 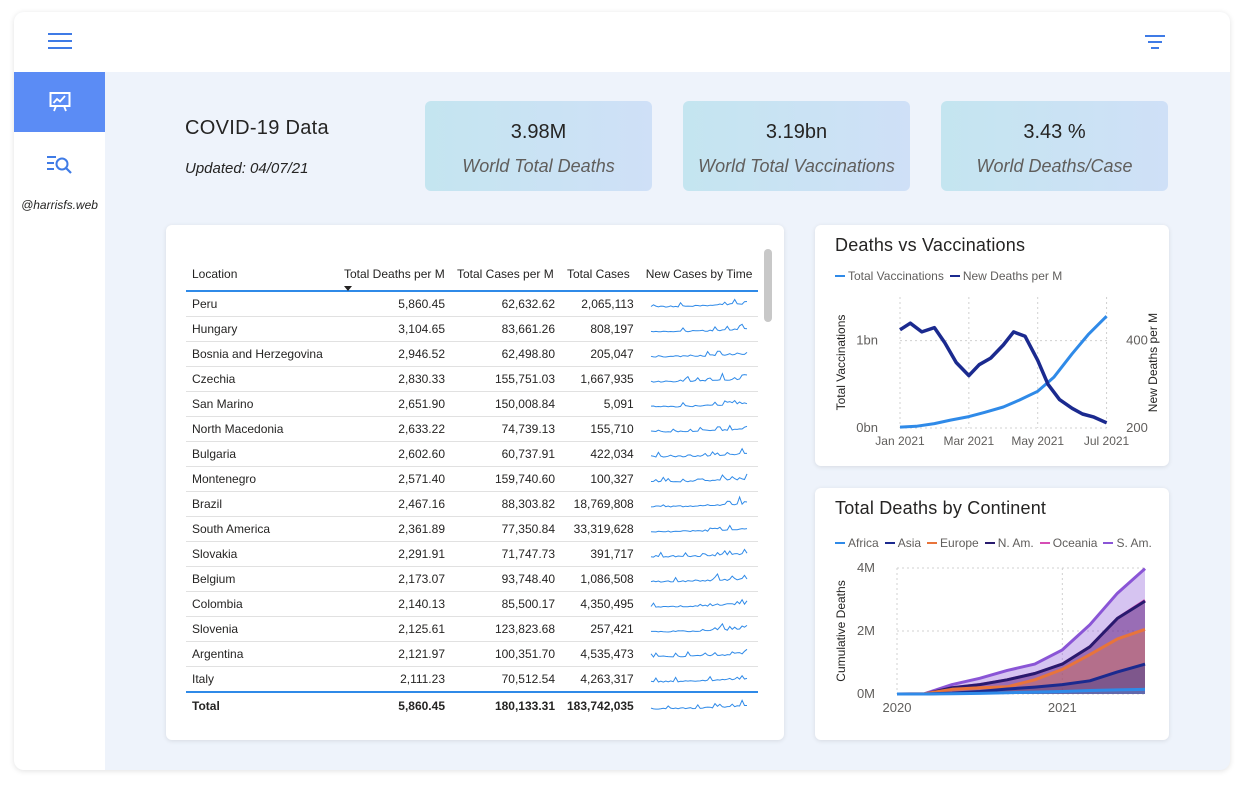 I want to click on table-row: San Marino 2,651.90 150,008.84 5,091, so click(x=472, y=404).